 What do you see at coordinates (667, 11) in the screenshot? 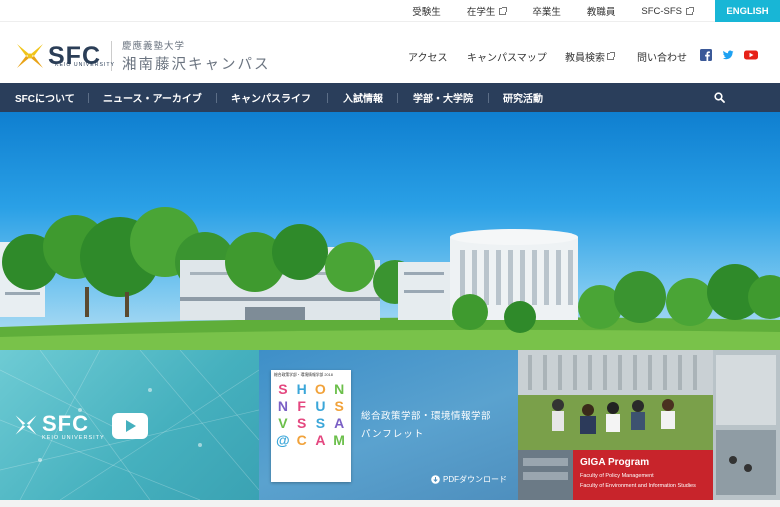
I see `link-sfc-sfs: SFC-SFS` at bounding box center [667, 11].